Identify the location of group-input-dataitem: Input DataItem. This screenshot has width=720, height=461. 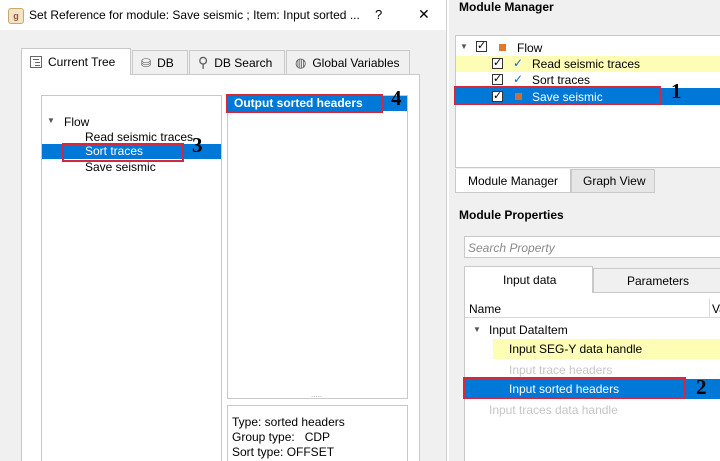
(528, 330).